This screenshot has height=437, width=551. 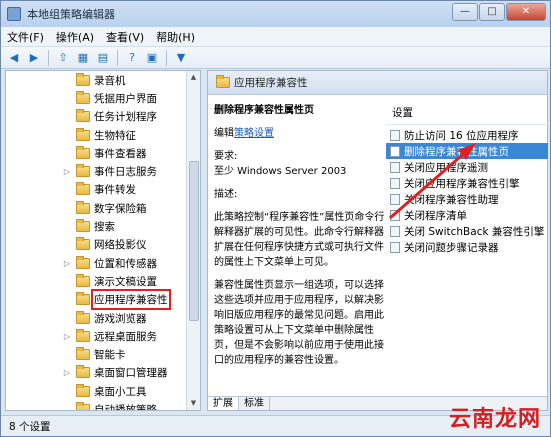 I want to click on edit-prefix: 编辑, so click(x=224, y=133).